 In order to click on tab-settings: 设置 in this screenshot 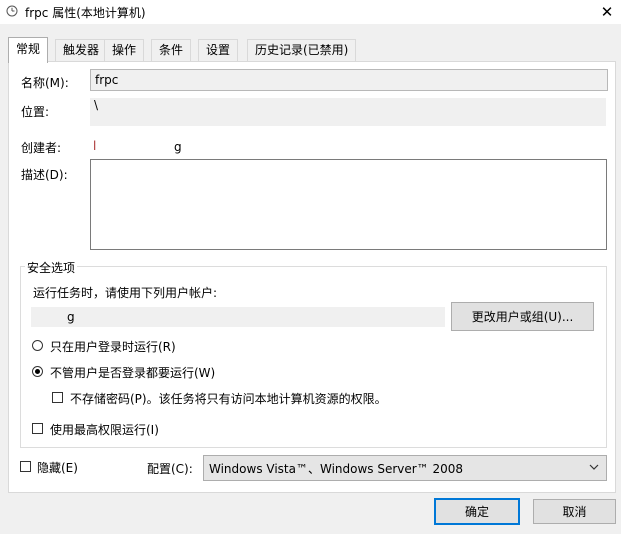, I will do `click(218, 50)`.